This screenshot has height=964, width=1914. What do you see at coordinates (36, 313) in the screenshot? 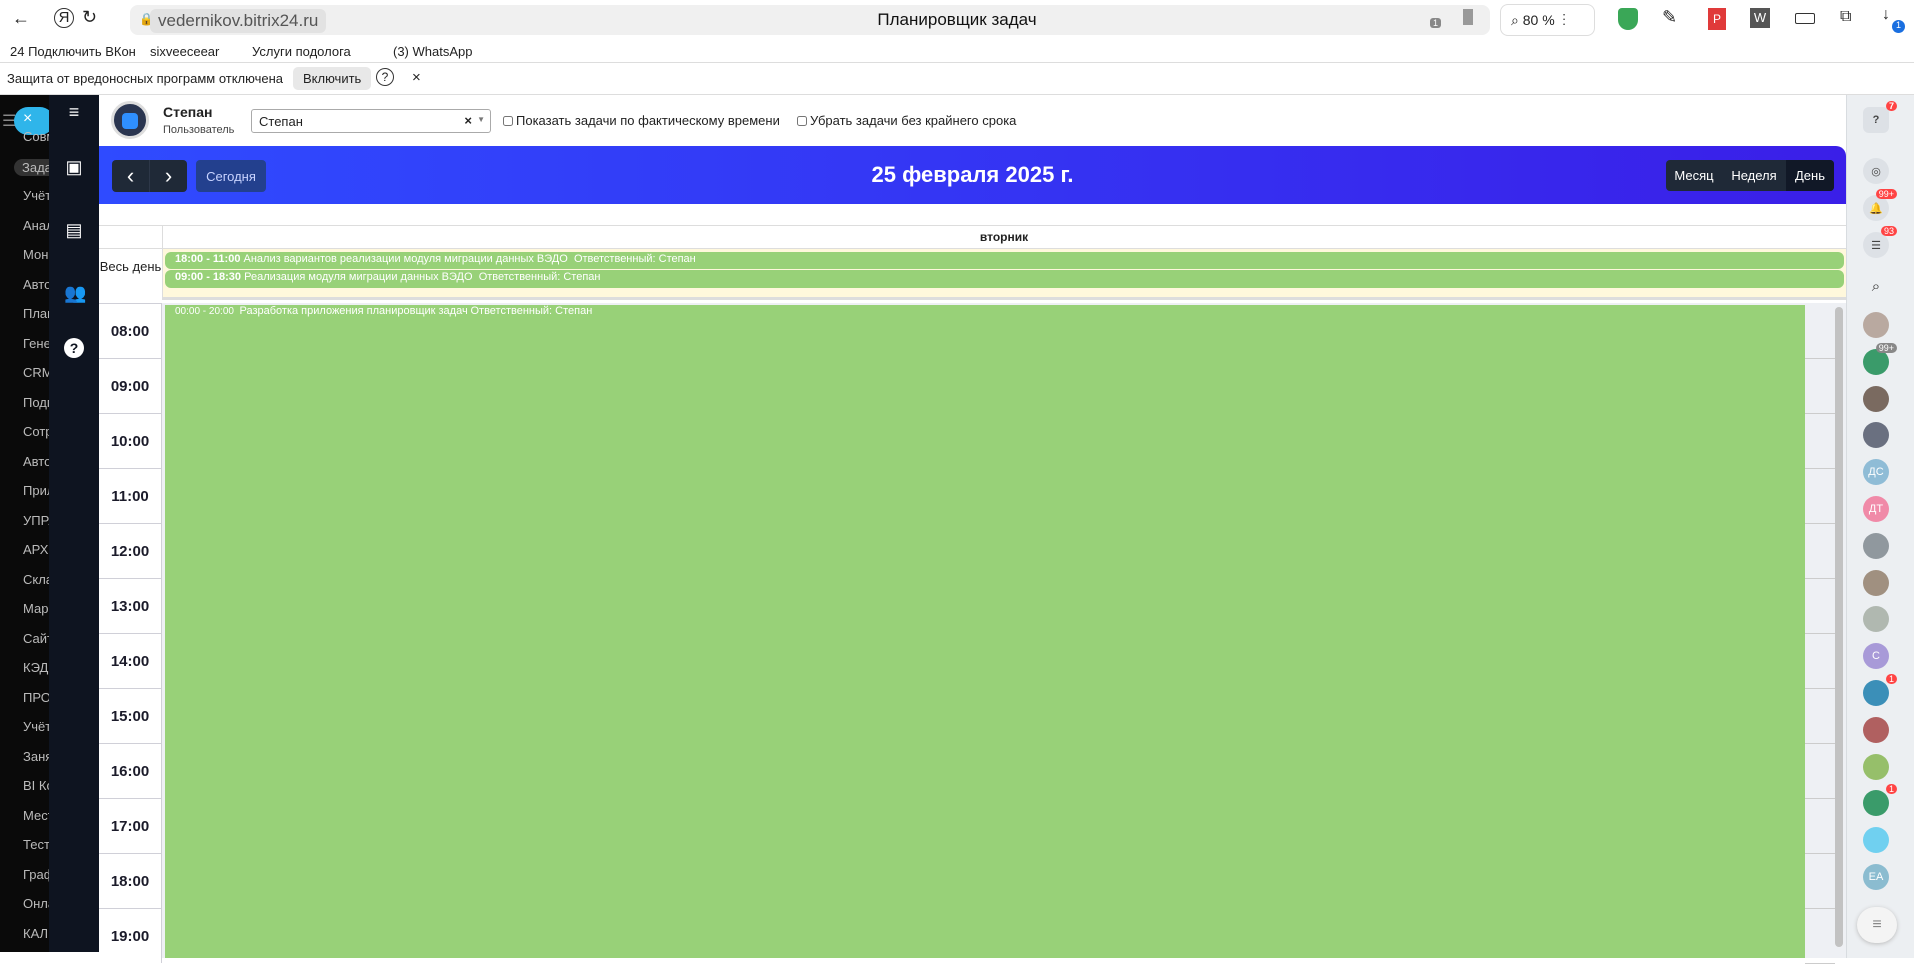
I see `menu-item: План` at bounding box center [36, 313].